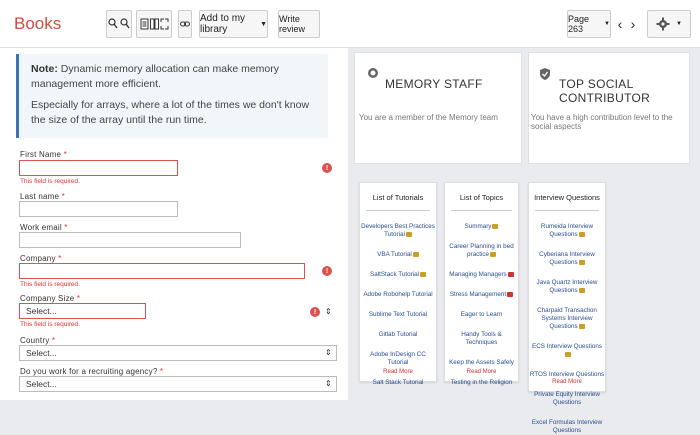  I want to click on badge-title: MEMORY STAFF, so click(434, 84).